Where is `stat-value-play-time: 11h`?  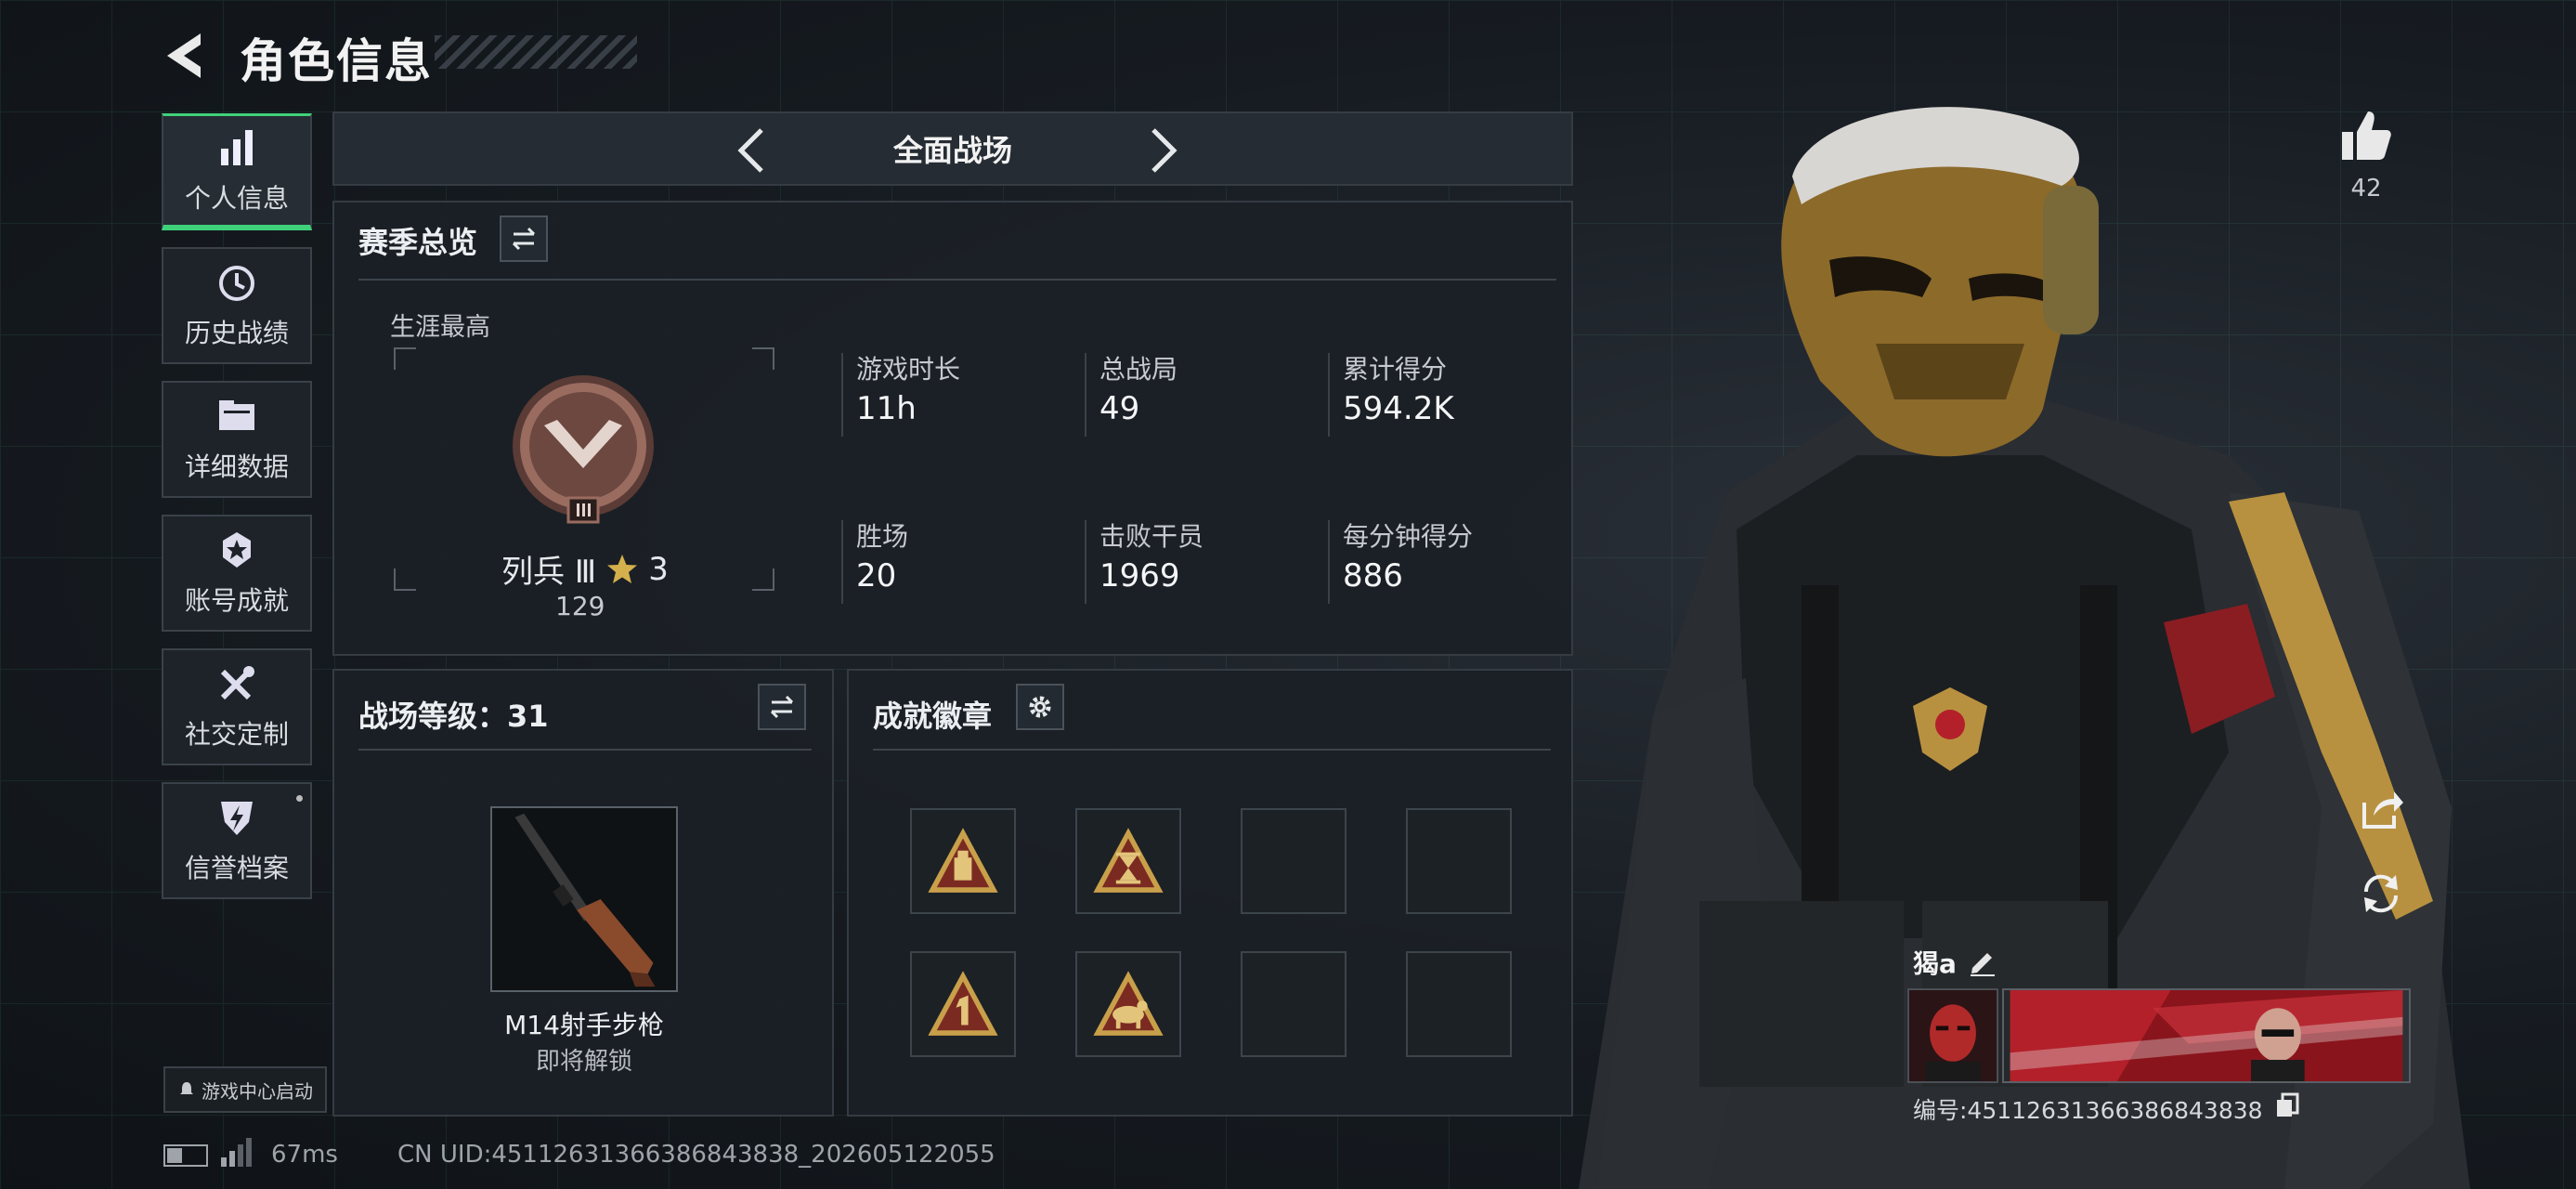
stat-value-play-time: 11h is located at coordinates (887, 408).